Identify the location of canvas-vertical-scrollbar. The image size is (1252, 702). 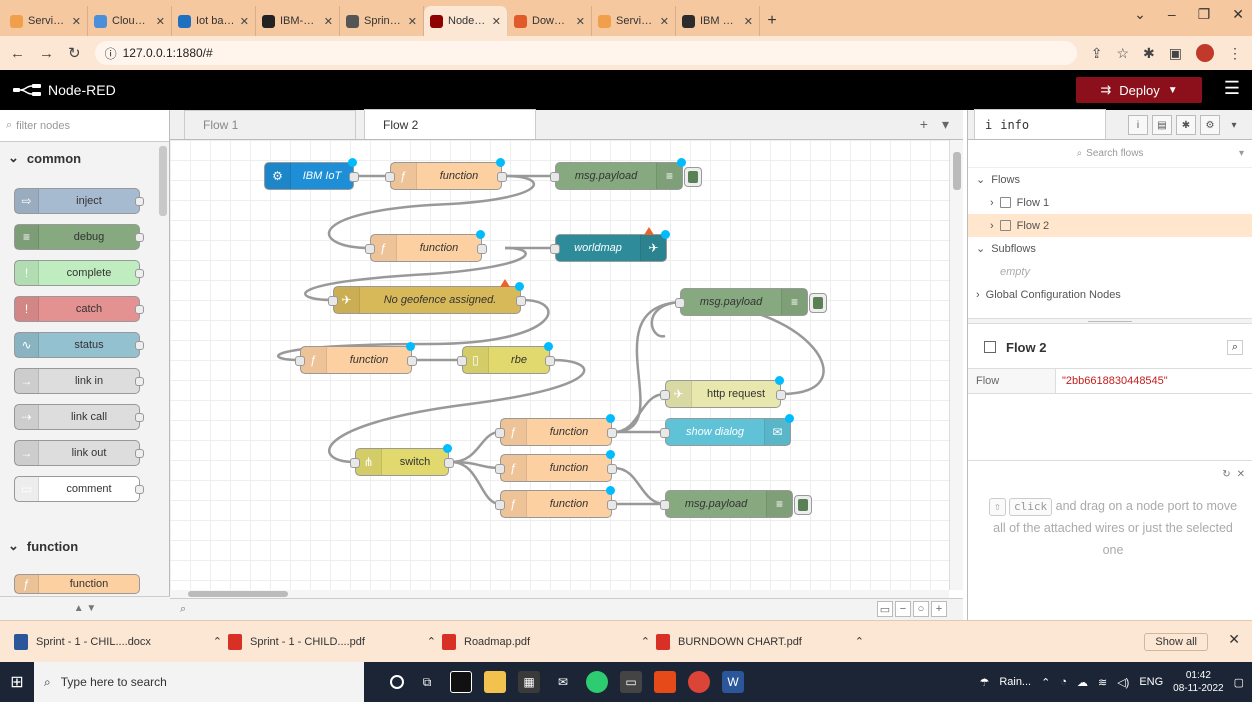
(956, 365).